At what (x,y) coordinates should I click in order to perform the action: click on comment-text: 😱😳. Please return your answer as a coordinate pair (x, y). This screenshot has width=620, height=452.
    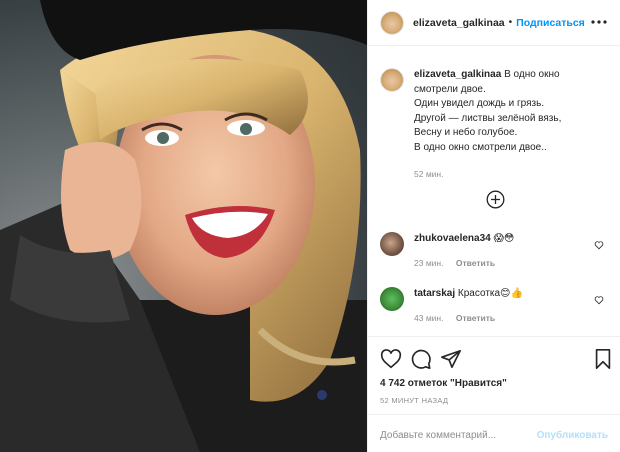
    Looking at the image, I should click on (504, 238).